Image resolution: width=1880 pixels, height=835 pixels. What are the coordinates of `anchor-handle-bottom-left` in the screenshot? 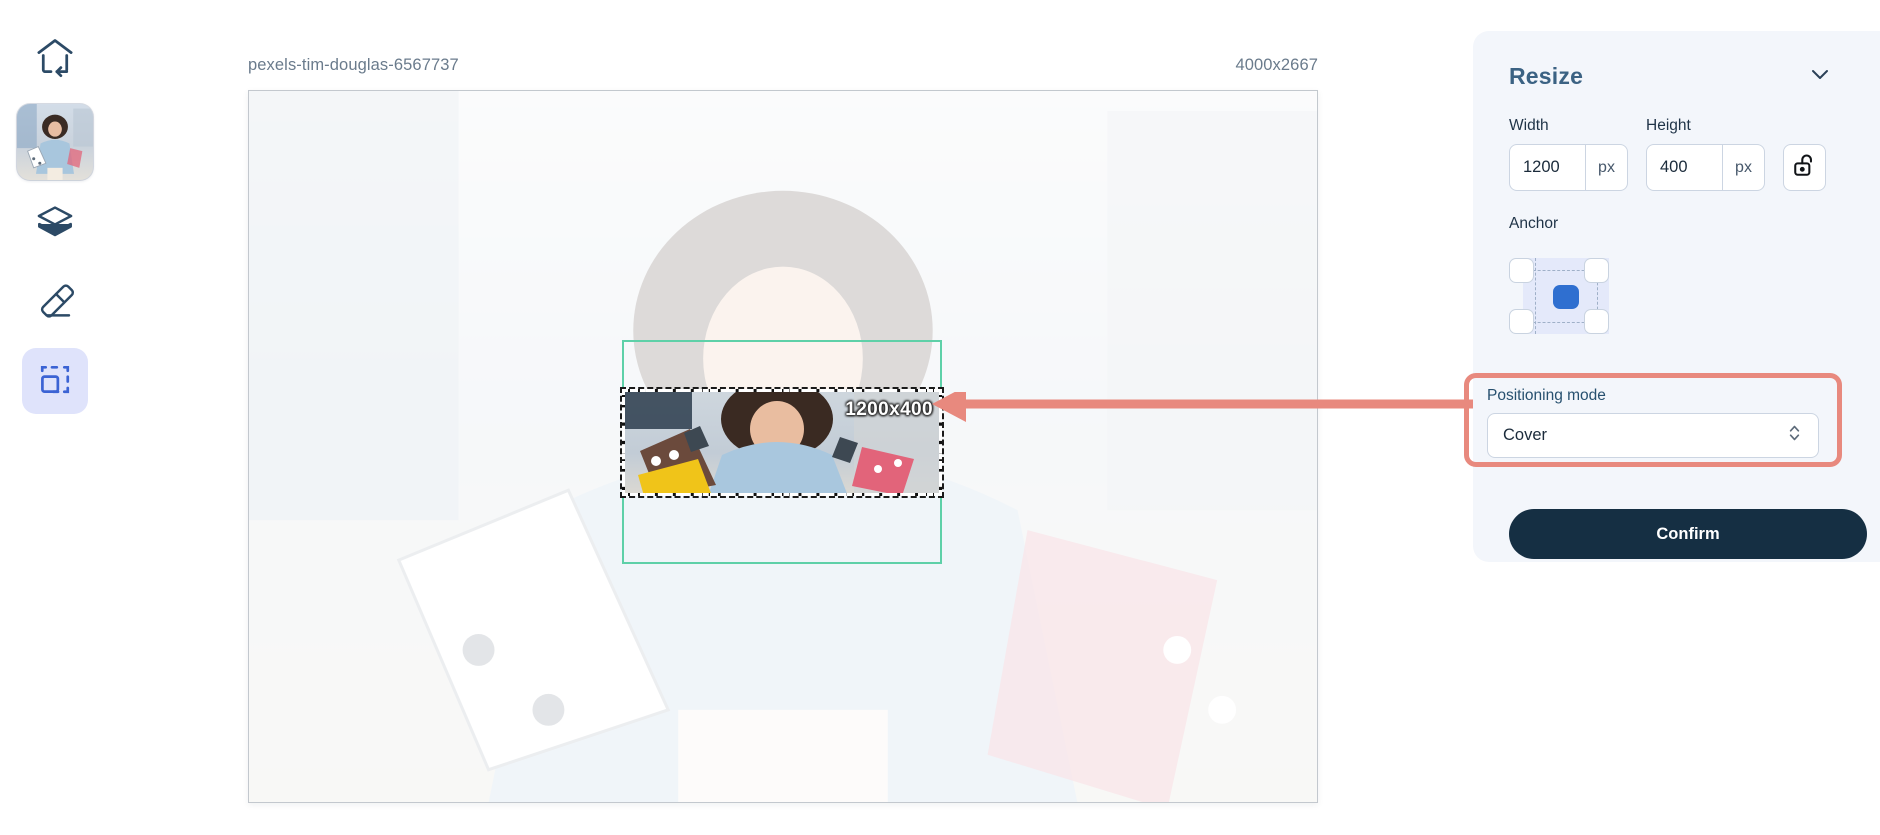 It's located at (1521, 321).